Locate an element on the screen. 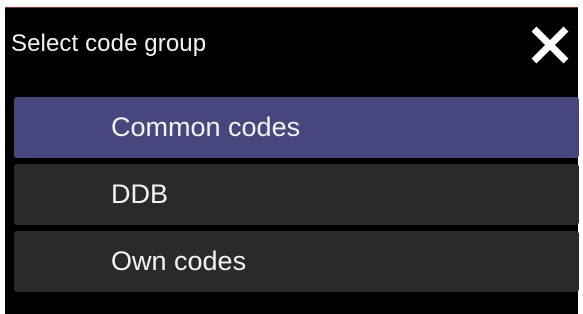 The height and width of the screenshot is (314, 583). close-icon is located at coordinates (550, 45).